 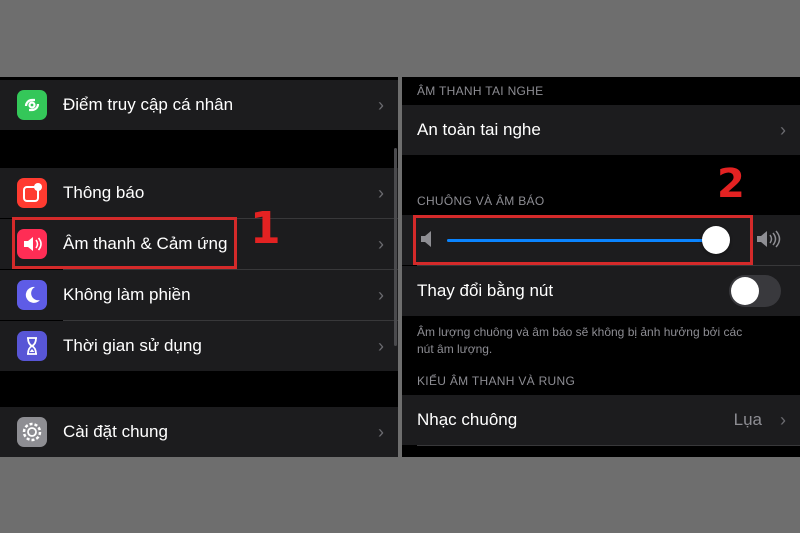 I want to click on gear-icon, so click(x=32, y=432).